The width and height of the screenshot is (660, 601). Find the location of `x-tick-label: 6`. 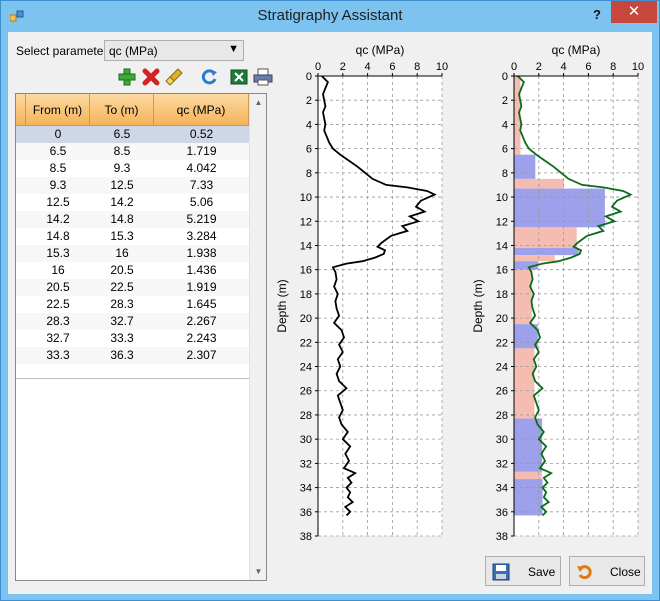

x-tick-label: 6 is located at coordinates (588, 67).